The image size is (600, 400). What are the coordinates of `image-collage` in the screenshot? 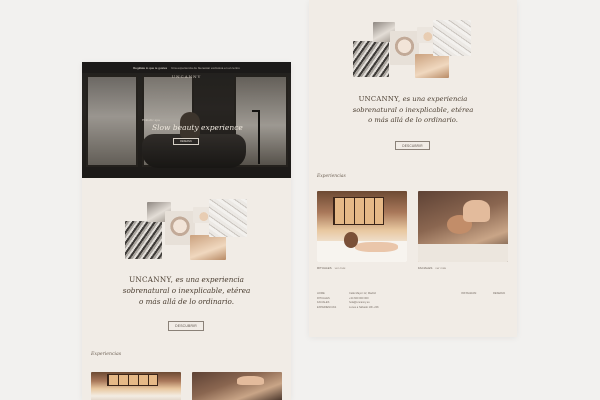 It's located at (187, 231).